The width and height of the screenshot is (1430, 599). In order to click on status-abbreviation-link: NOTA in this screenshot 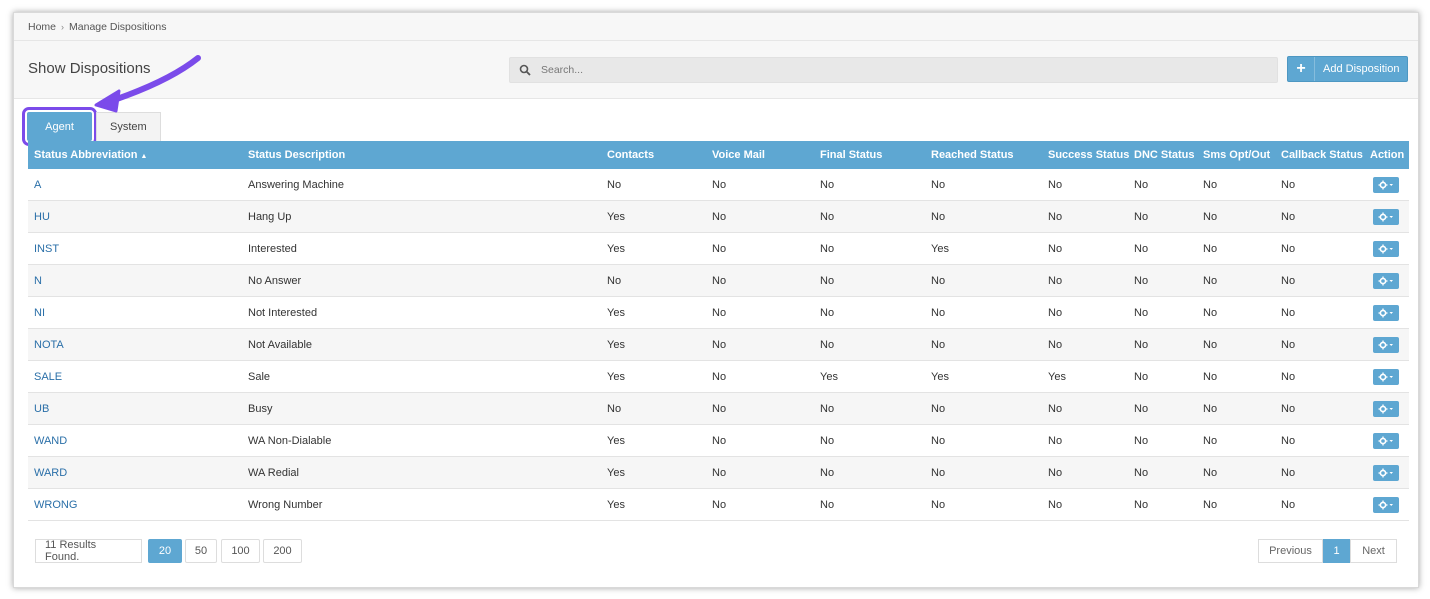, I will do `click(49, 345)`.